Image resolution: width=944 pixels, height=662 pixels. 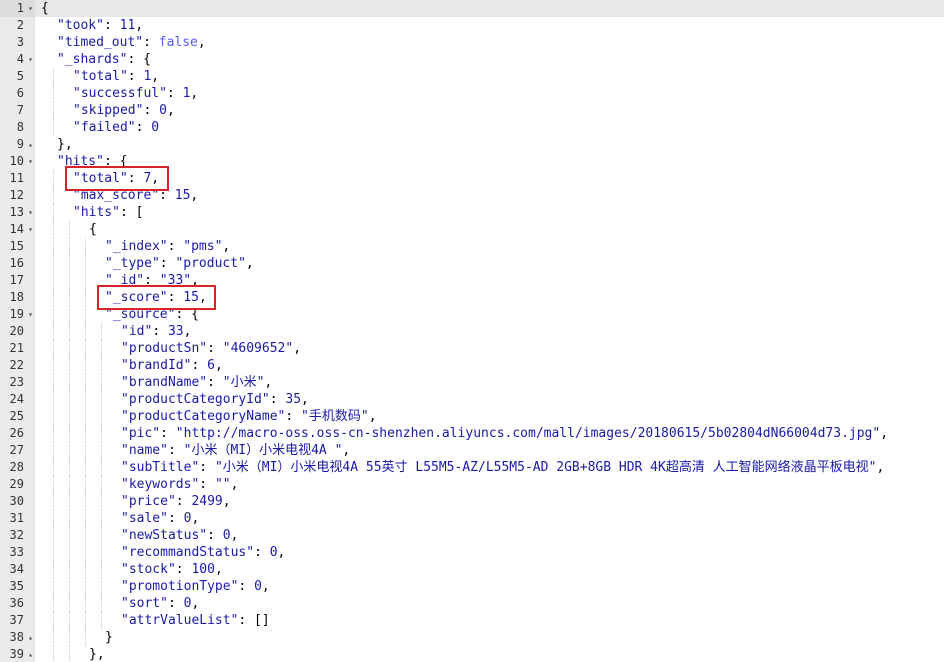 What do you see at coordinates (489, 569) in the screenshot?
I see `code-line: "stock": 100,` at bounding box center [489, 569].